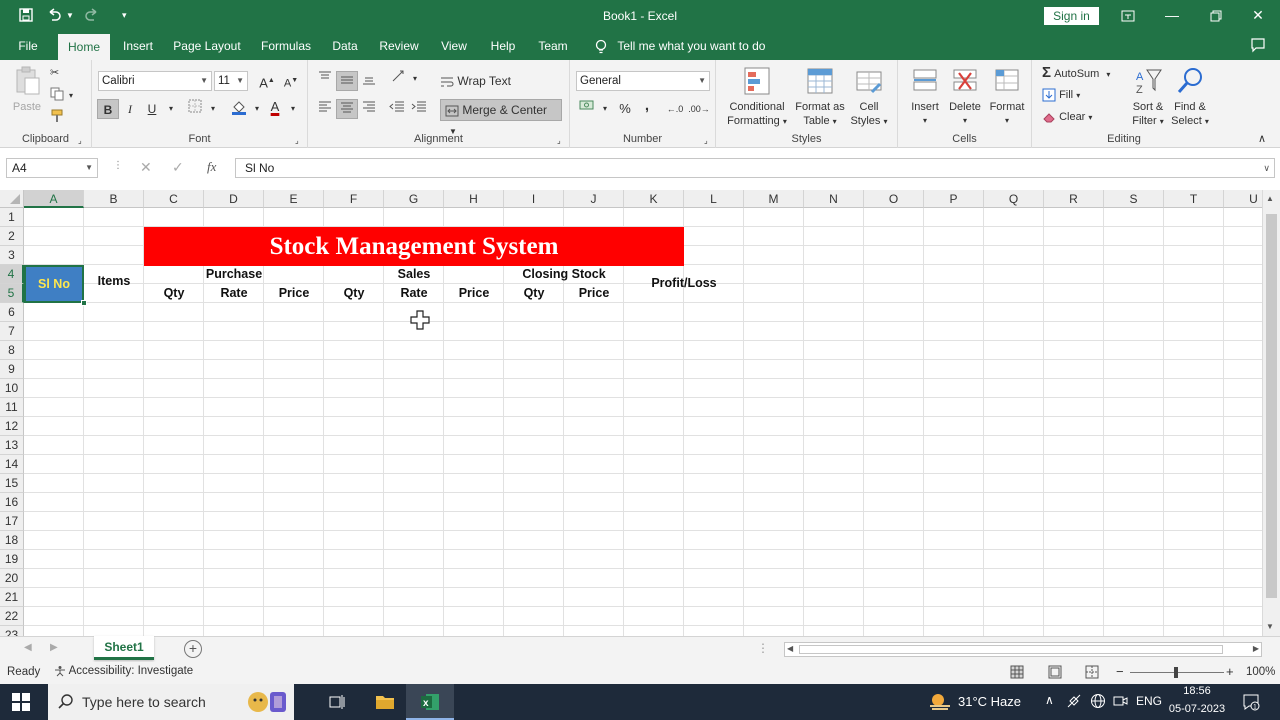  What do you see at coordinates (155, 81) in the screenshot?
I see `font-name-select: Calibri ▼` at bounding box center [155, 81].